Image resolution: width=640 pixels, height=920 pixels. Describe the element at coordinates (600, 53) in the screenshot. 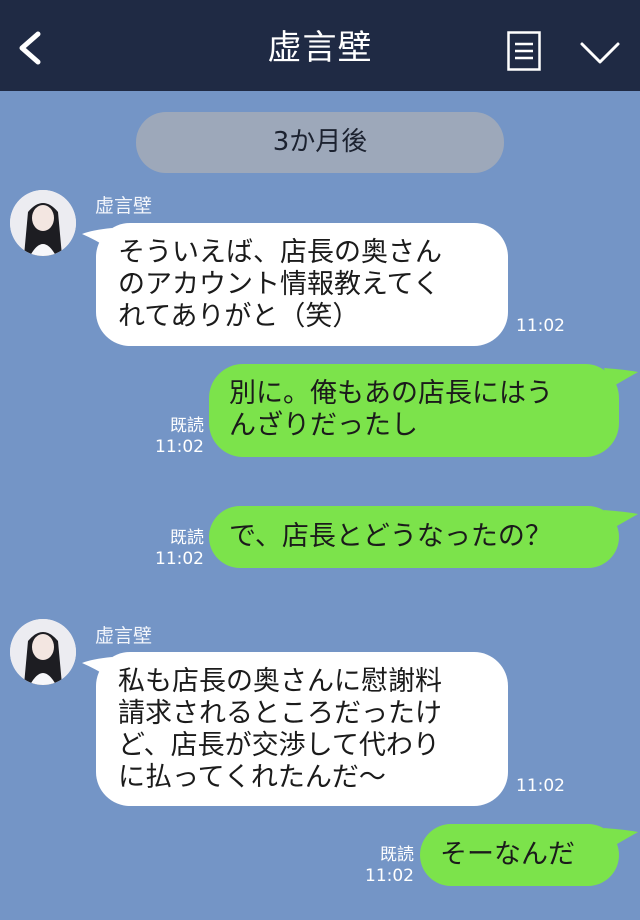

I see `chevron-down-icon` at that location.